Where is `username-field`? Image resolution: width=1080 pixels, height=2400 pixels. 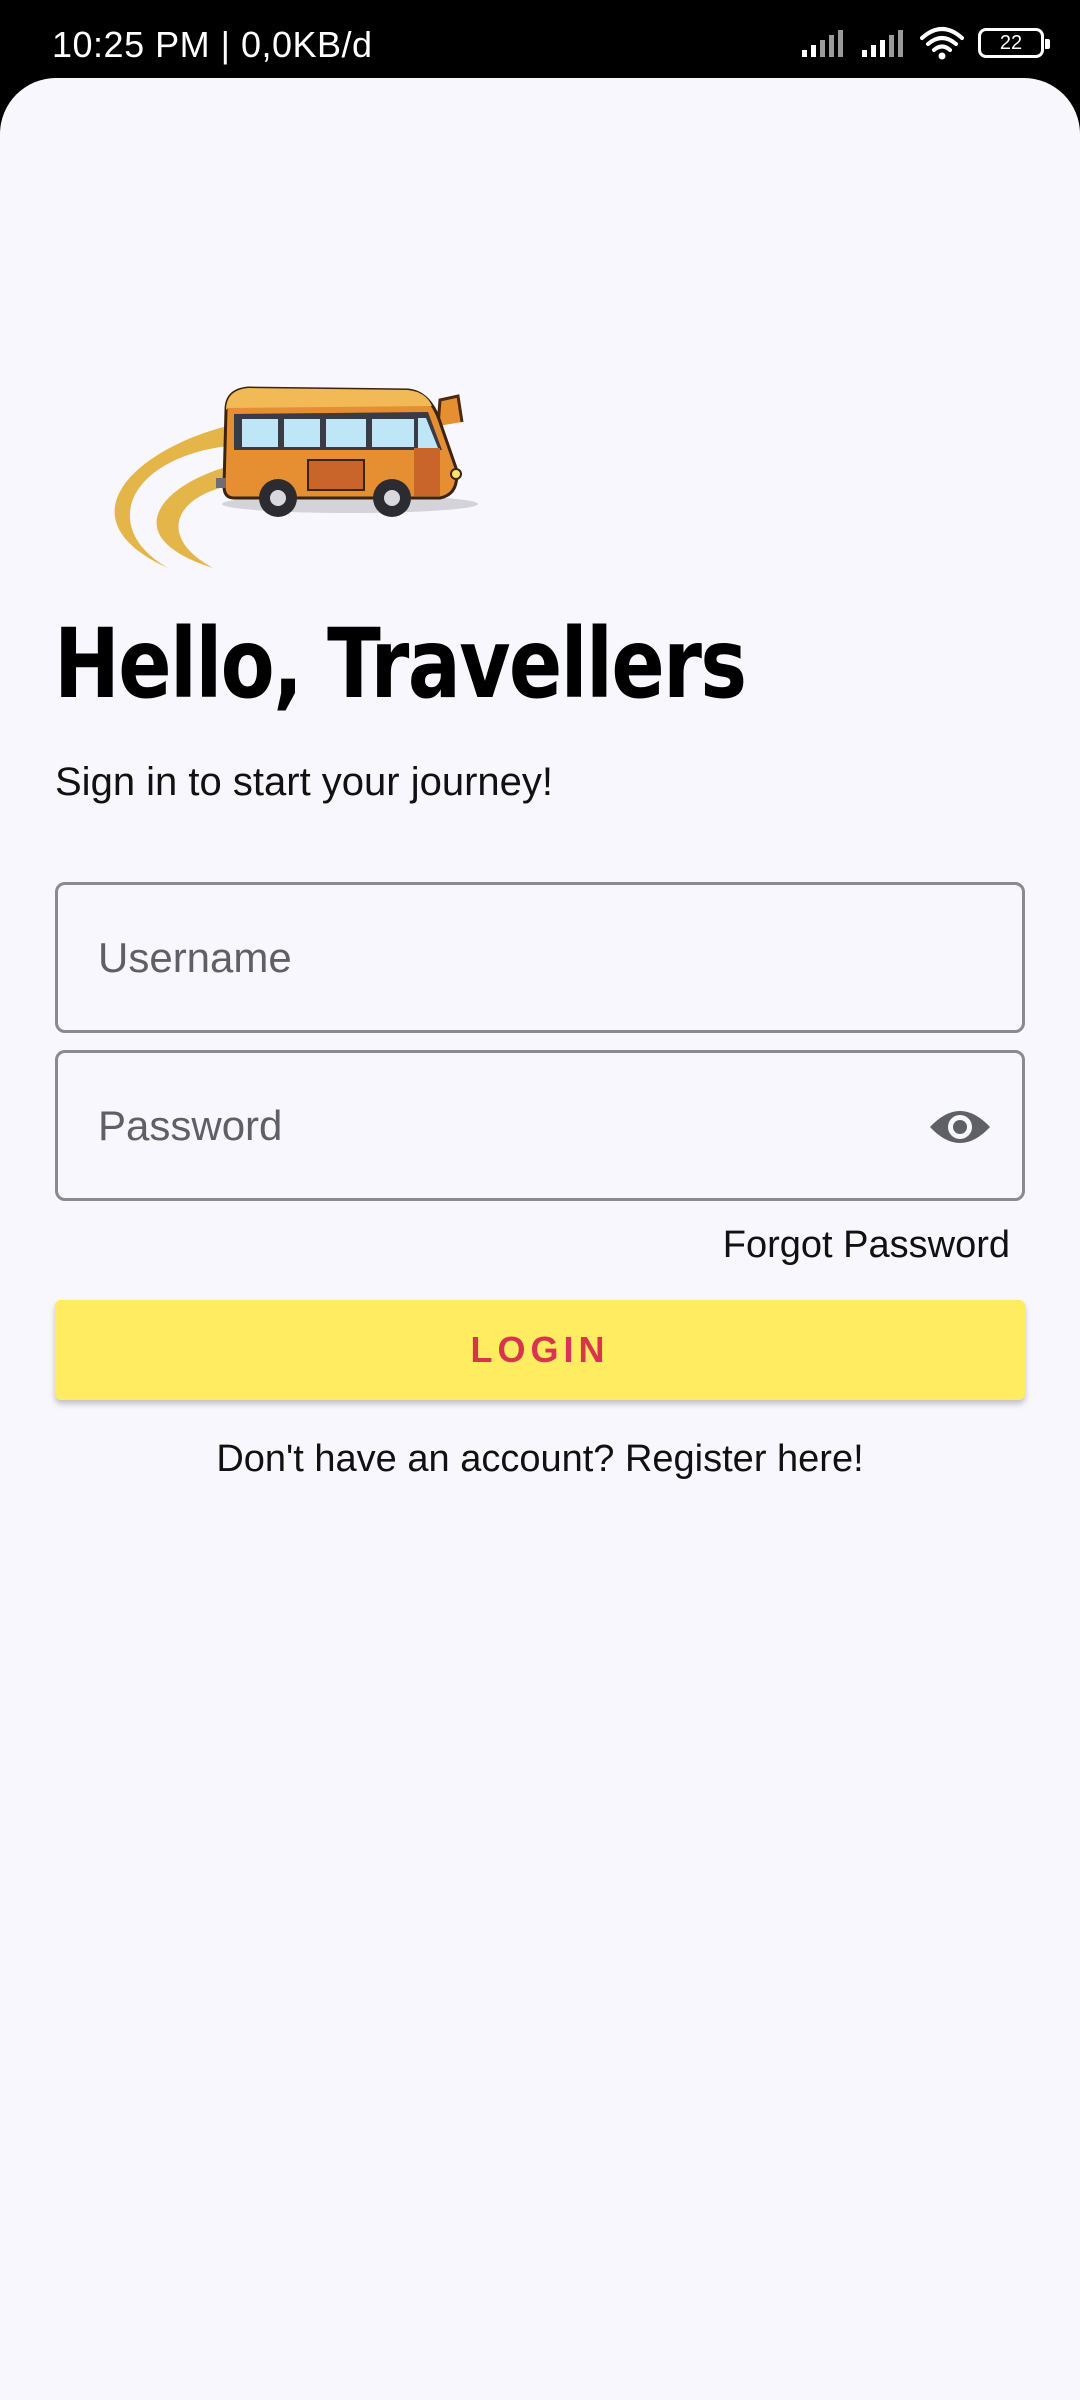 username-field is located at coordinates (540, 957).